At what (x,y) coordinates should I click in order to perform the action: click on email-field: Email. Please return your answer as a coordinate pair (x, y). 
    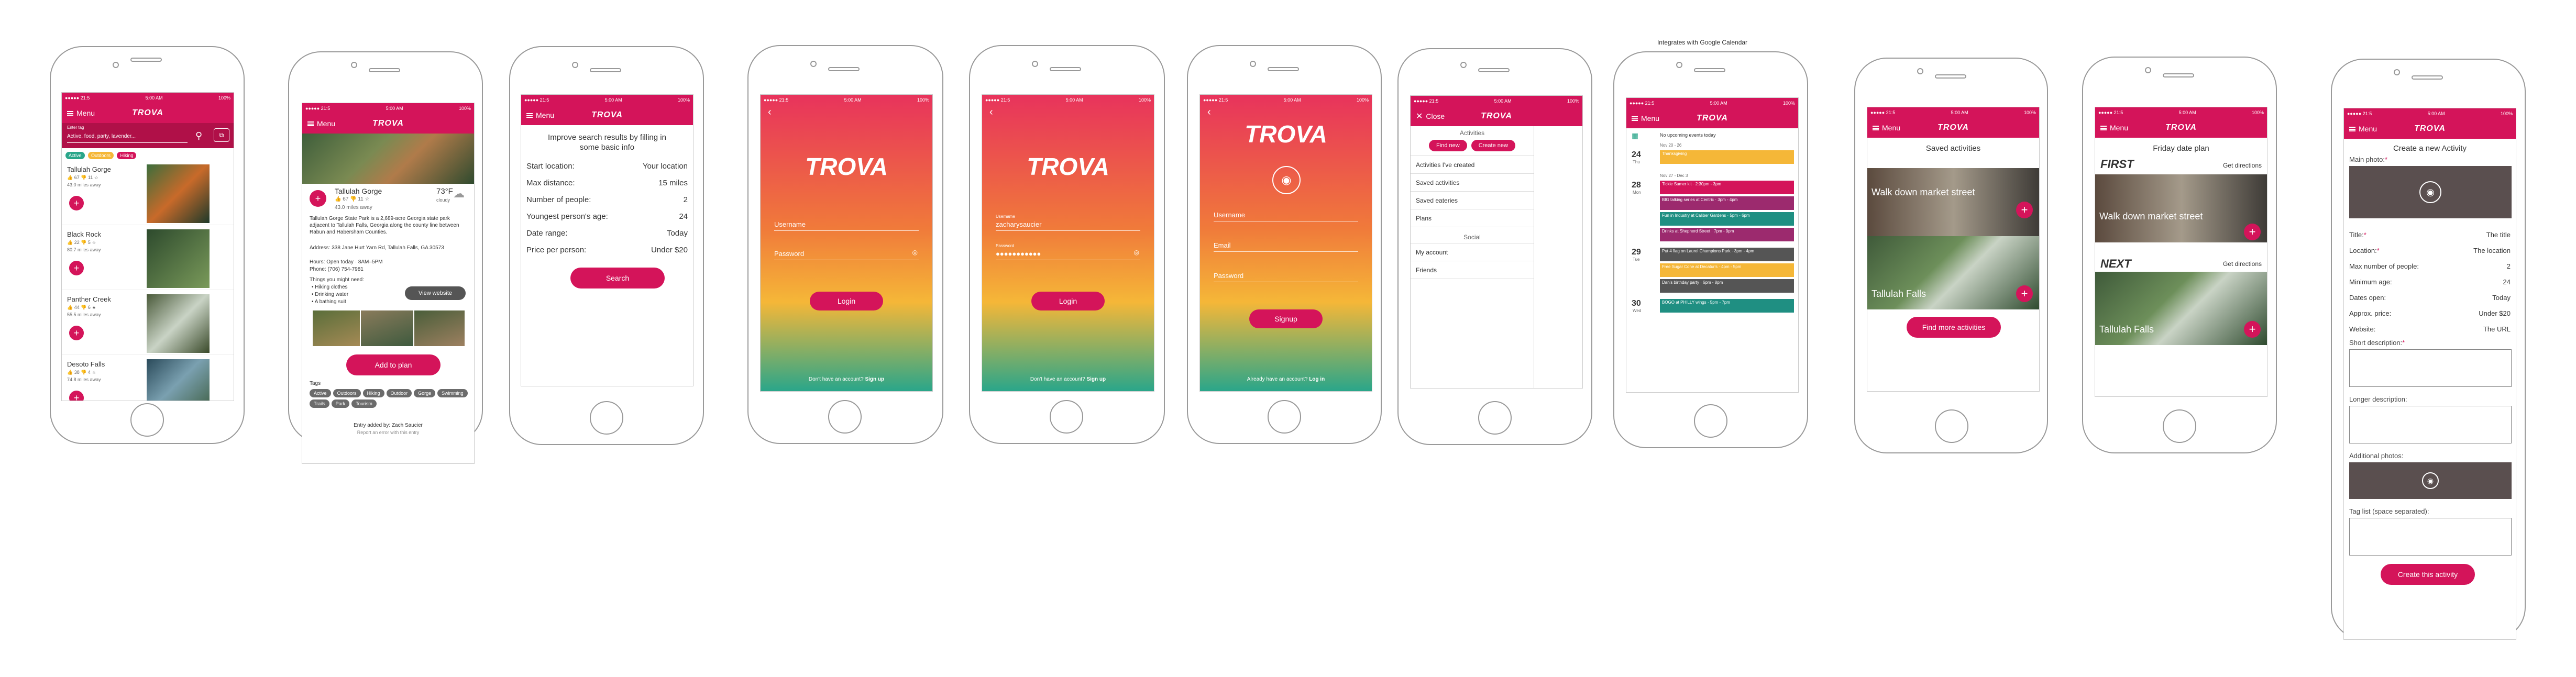
    Looking at the image, I should click on (1286, 246).